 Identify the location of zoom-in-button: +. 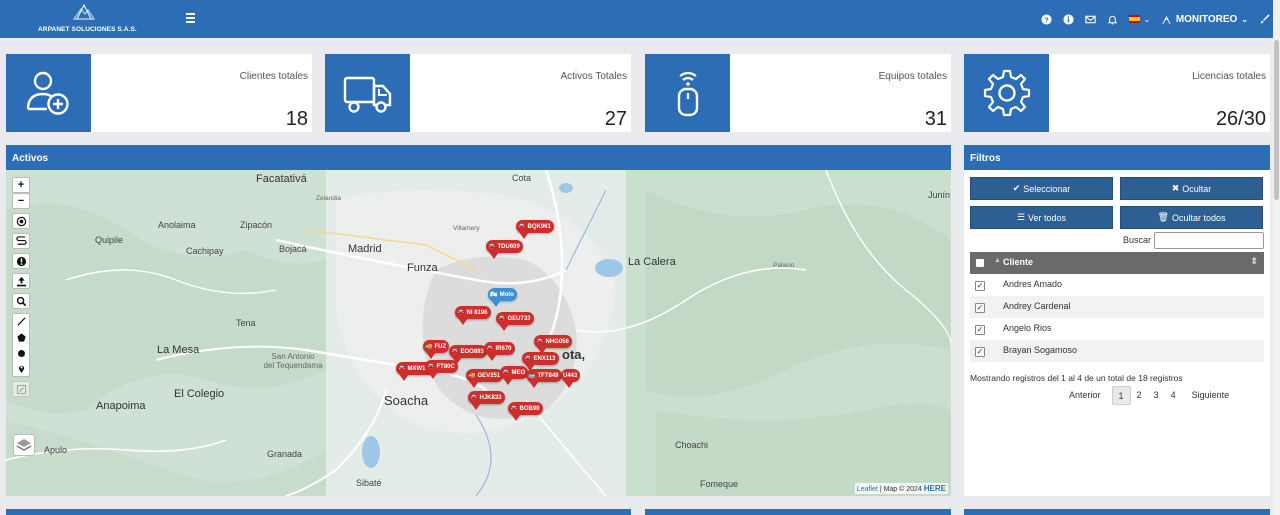
(21, 185).